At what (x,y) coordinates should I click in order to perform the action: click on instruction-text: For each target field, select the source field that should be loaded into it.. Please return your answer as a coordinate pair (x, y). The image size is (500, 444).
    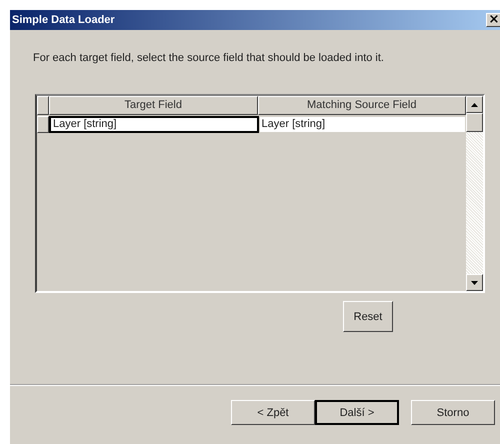
    Looking at the image, I should click on (209, 58).